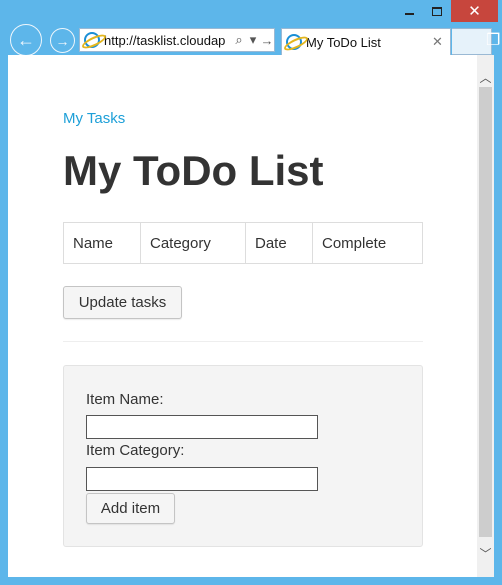 The image size is (502, 585). I want to click on column-header-date: Date, so click(279, 243).